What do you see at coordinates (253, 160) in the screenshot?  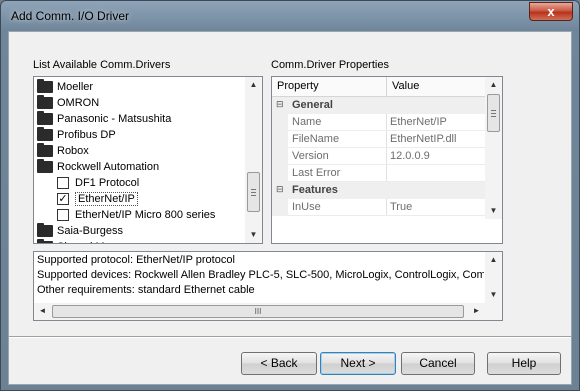 I see `driver-list-scrollbar: ▲ ▼` at bounding box center [253, 160].